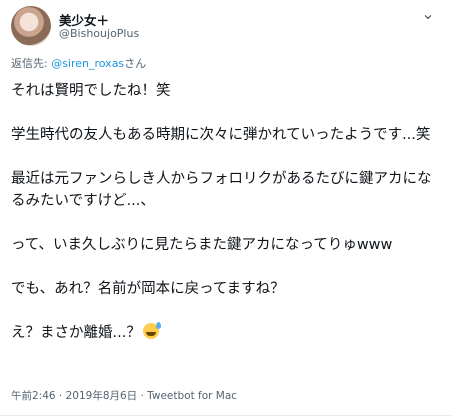 The image size is (452, 416). Describe the element at coordinates (31, 26) in the screenshot. I see `avatar` at that location.